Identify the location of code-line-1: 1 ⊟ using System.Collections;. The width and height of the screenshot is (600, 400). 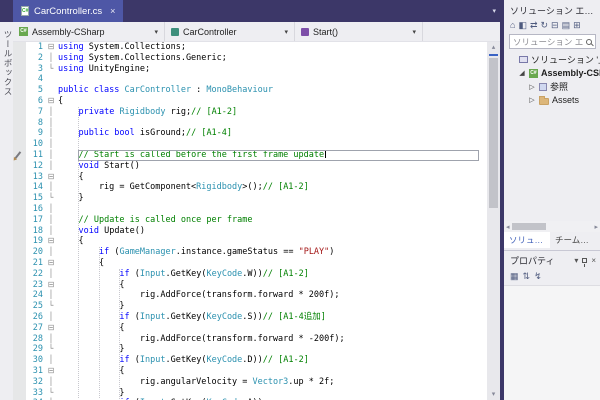
(250, 47).